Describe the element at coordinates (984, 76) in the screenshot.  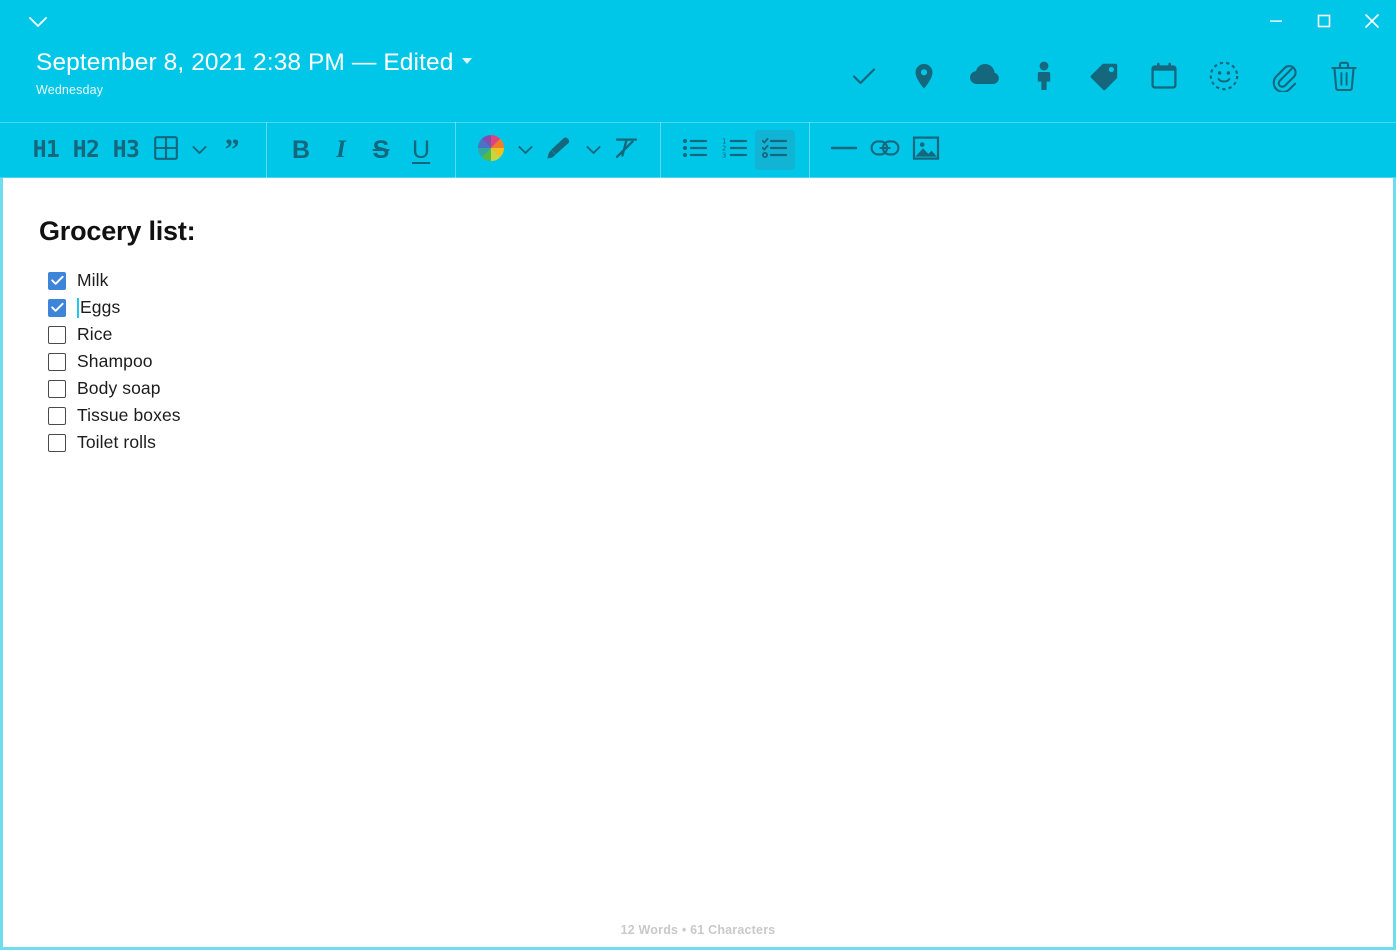
I see `cloud-icon` at that location.